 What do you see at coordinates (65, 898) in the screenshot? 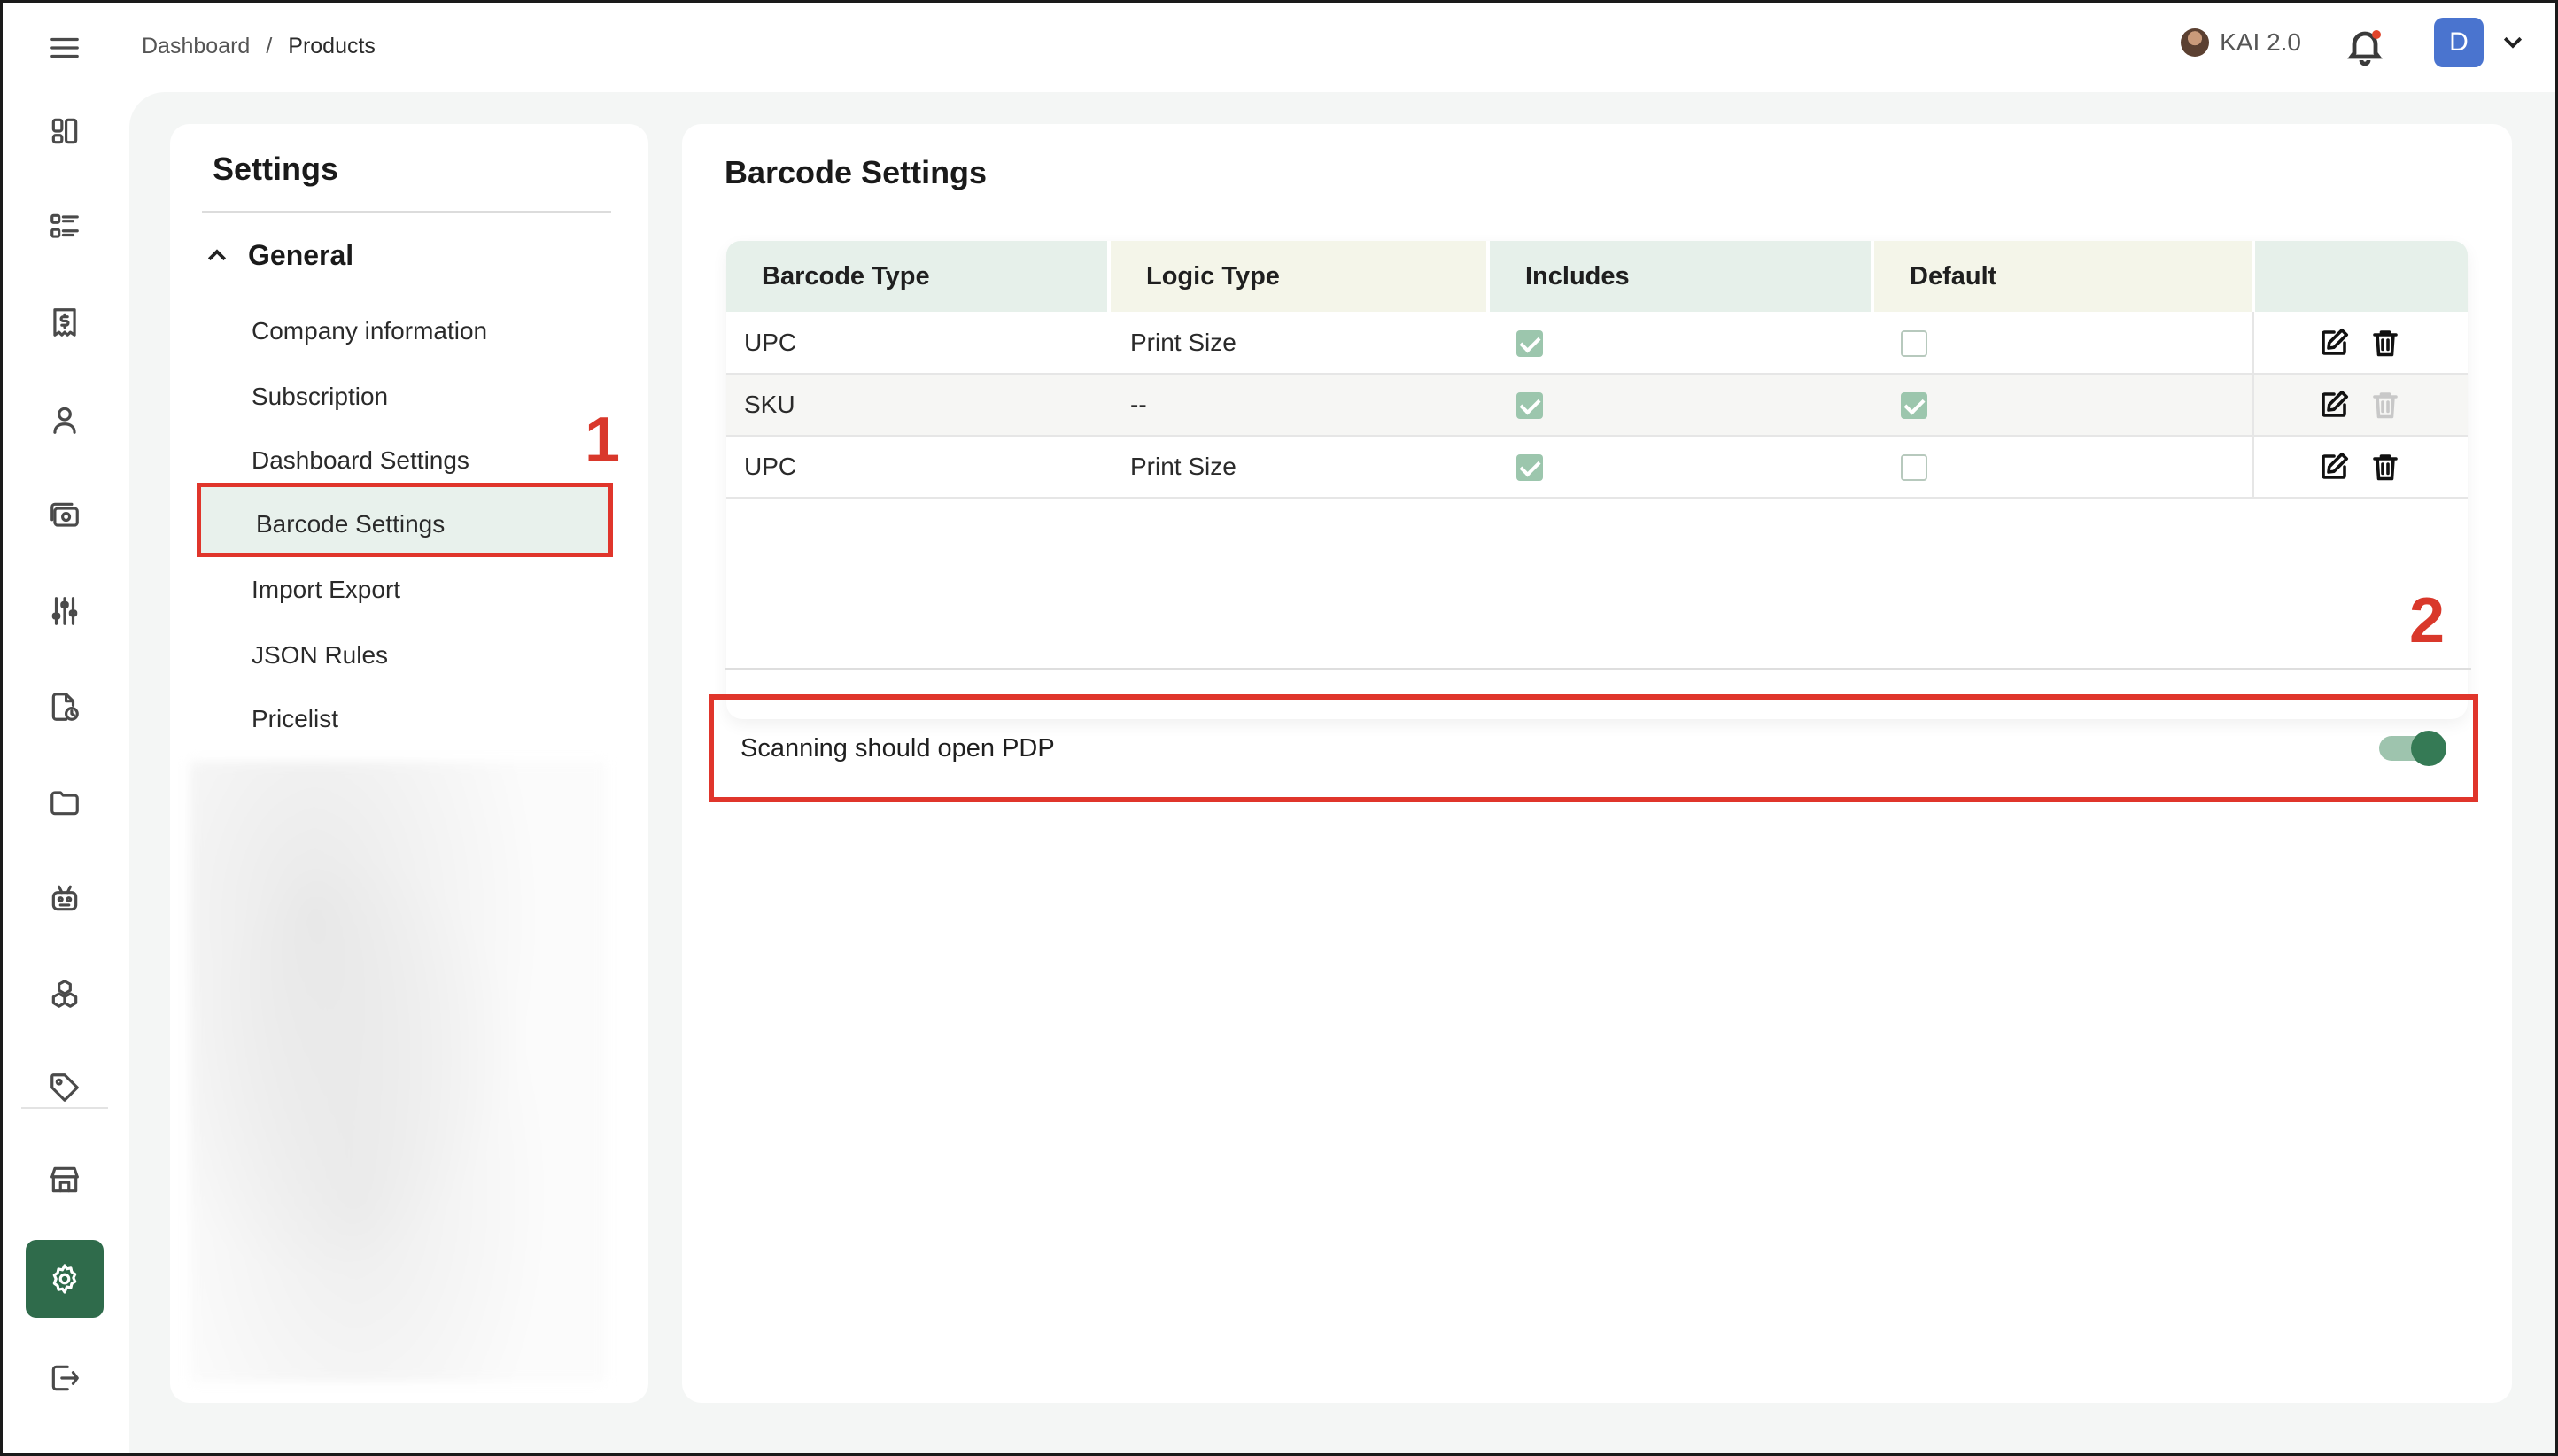
I see `robot-icon` at bounding box center [65, 898].